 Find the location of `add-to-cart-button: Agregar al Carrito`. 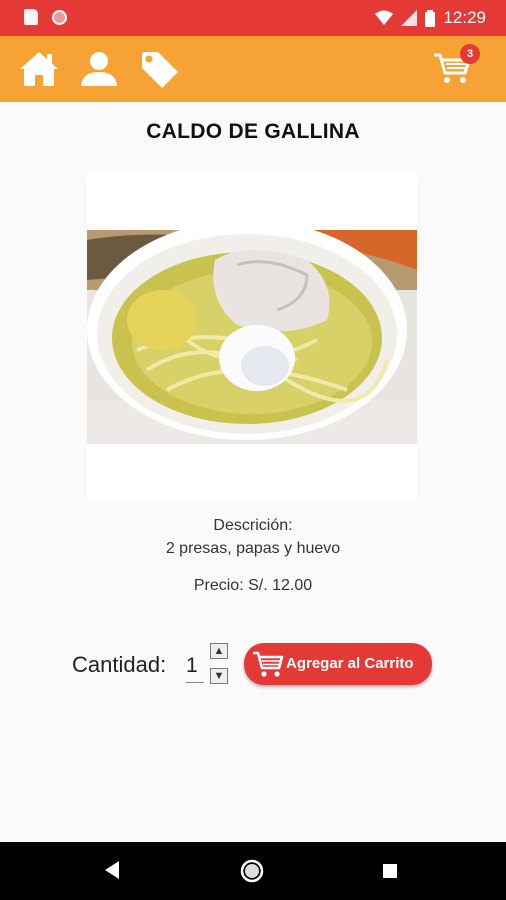

add-to-cart-button: Agregar al Carrito is located at coordinates (338, 664).